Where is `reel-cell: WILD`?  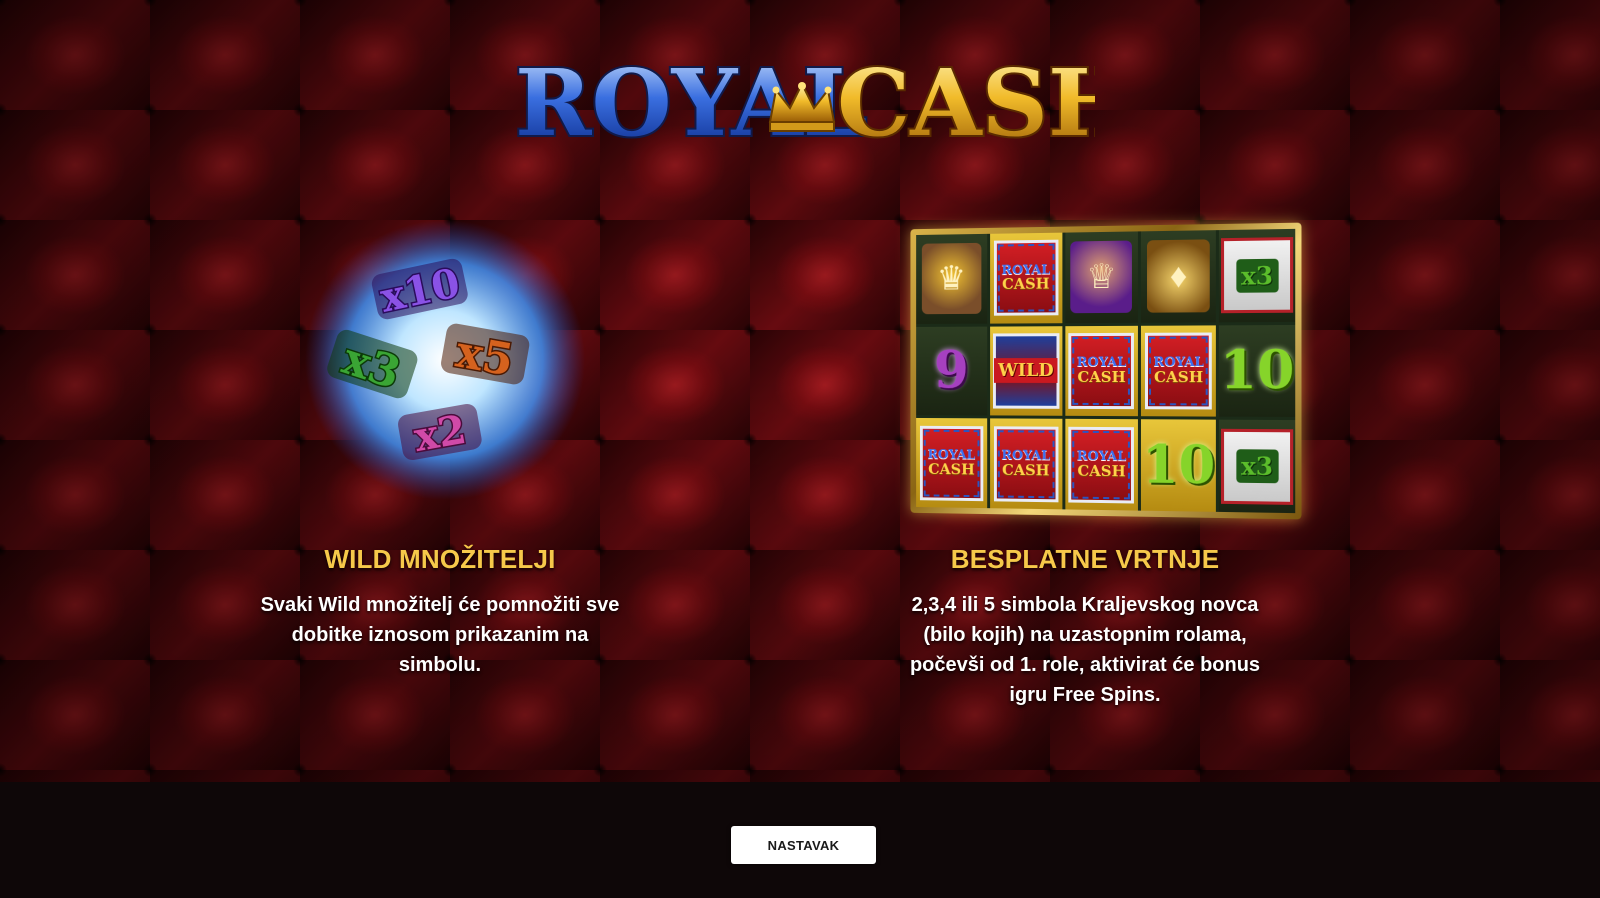
reel-cell: WILD is located at coordinates (1025, 371).